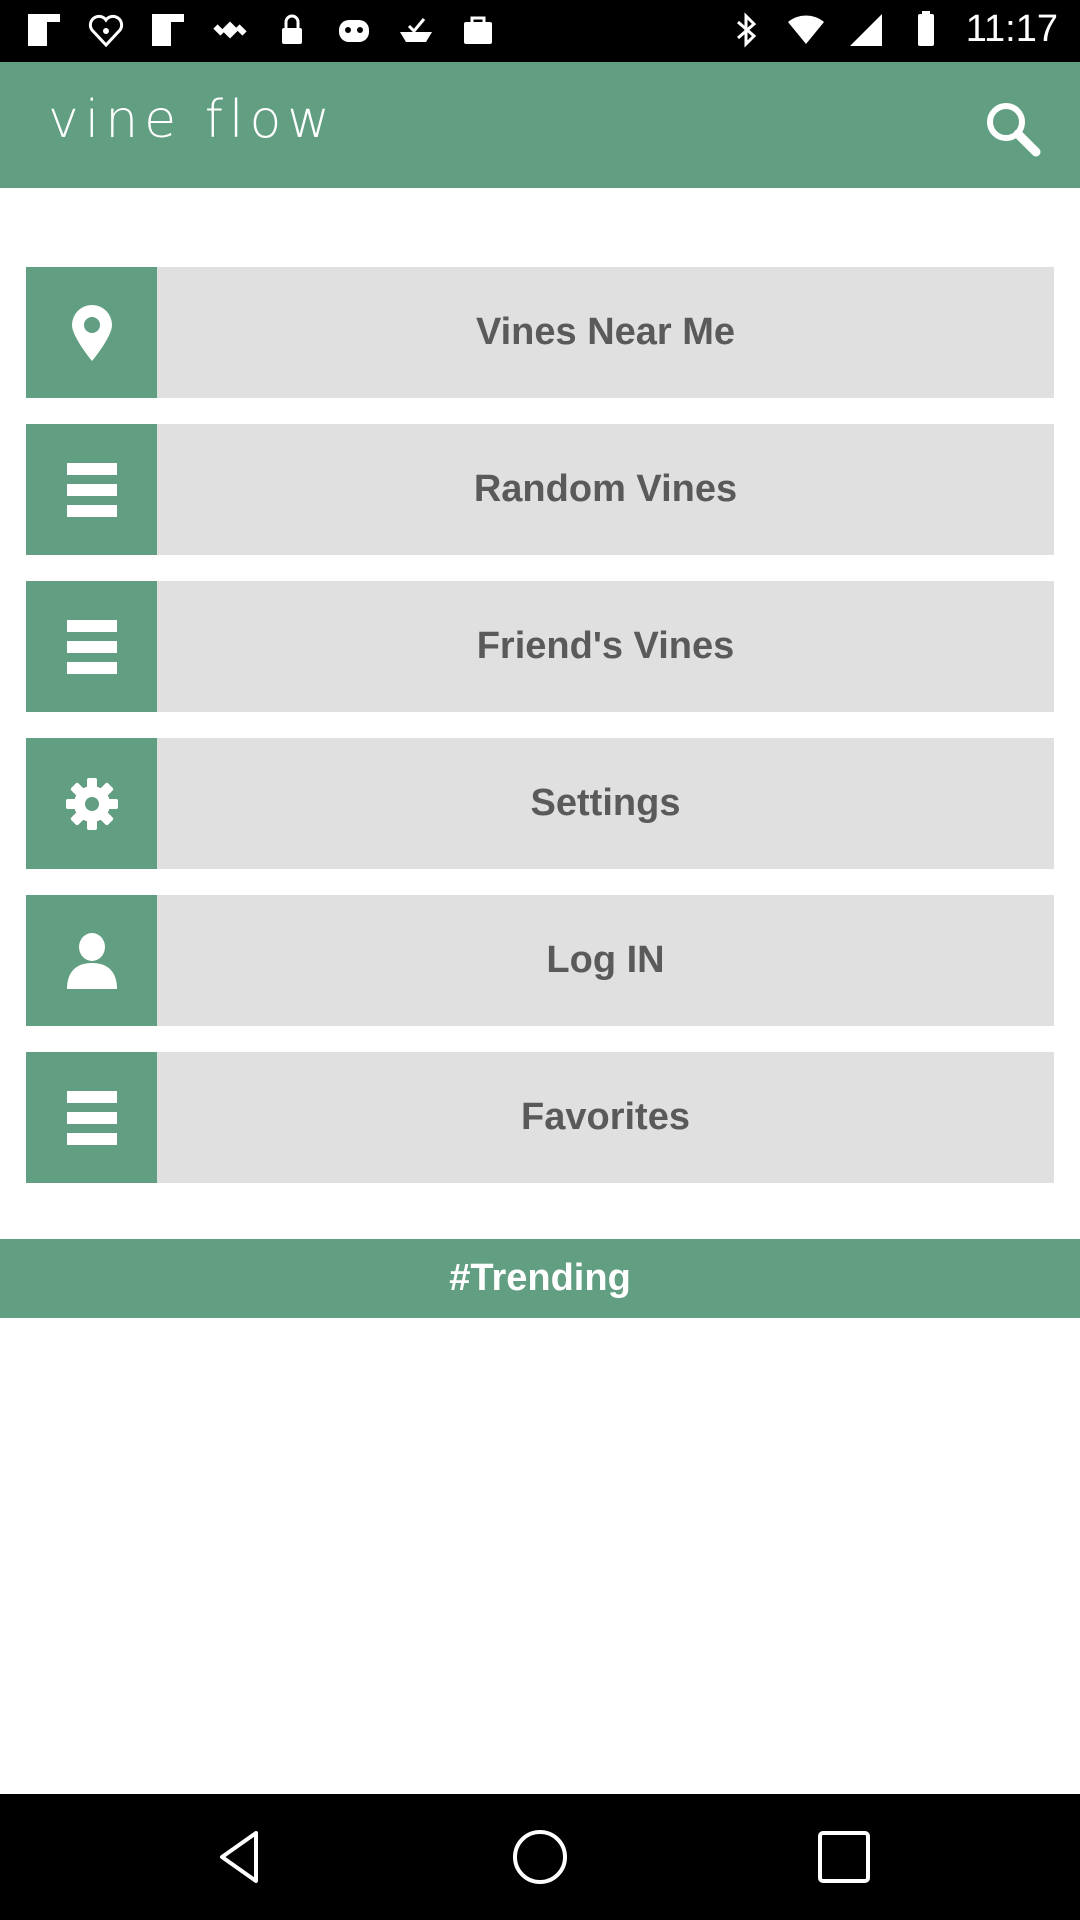 Image resolution: width=1080 pixels, height=1920 pixels. I want to click on status-bar: 11:17, so click(540, 31).